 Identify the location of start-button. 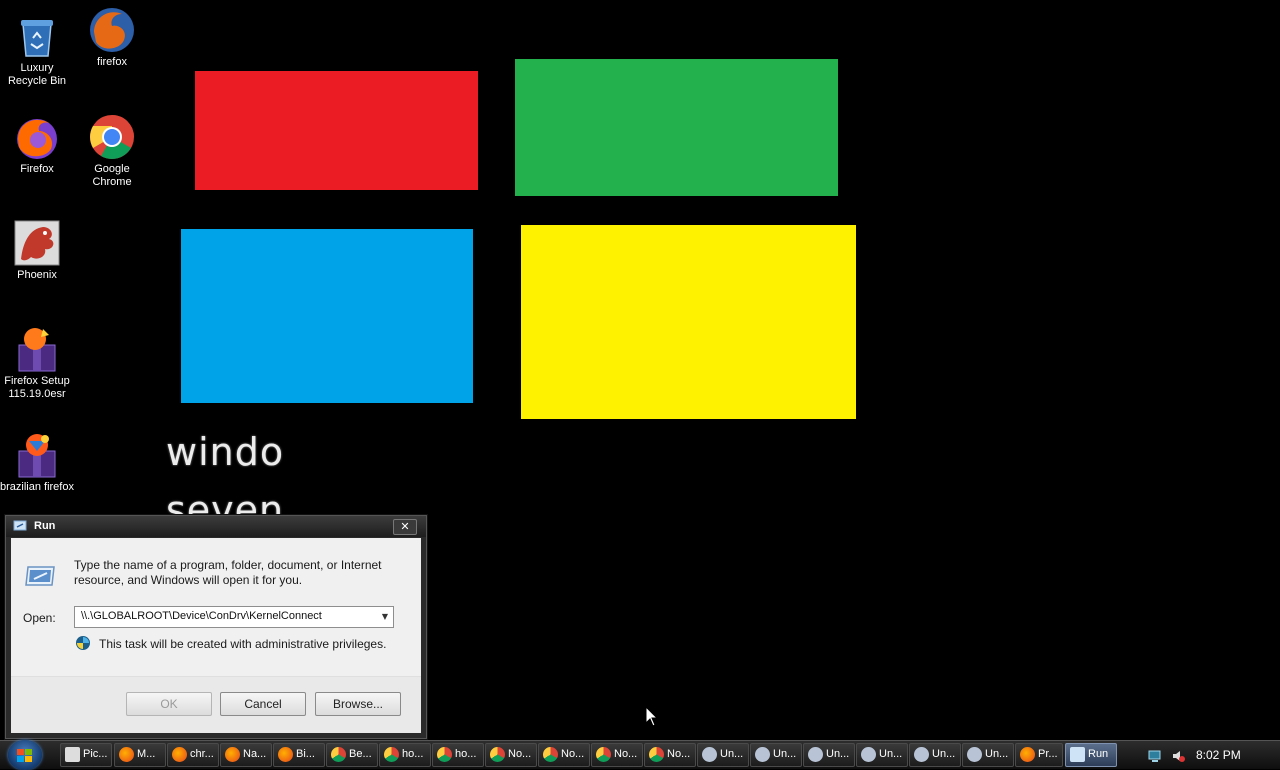
(25, 755).